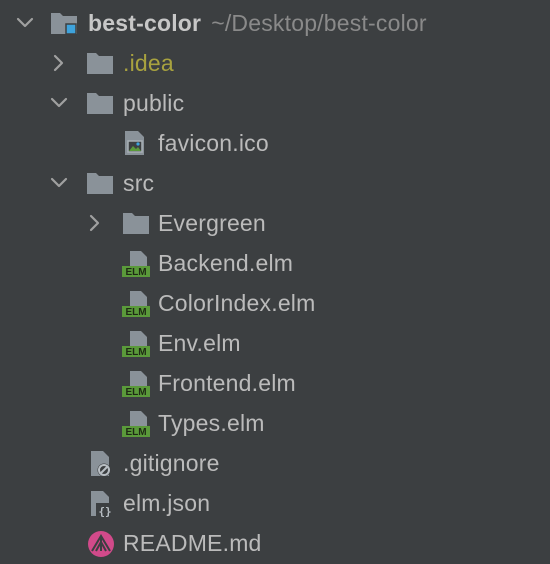 Image resolution: width=550 pixels, height=564 pixels. I want to click on tree-row-idea: .idea, so click(275, 63).